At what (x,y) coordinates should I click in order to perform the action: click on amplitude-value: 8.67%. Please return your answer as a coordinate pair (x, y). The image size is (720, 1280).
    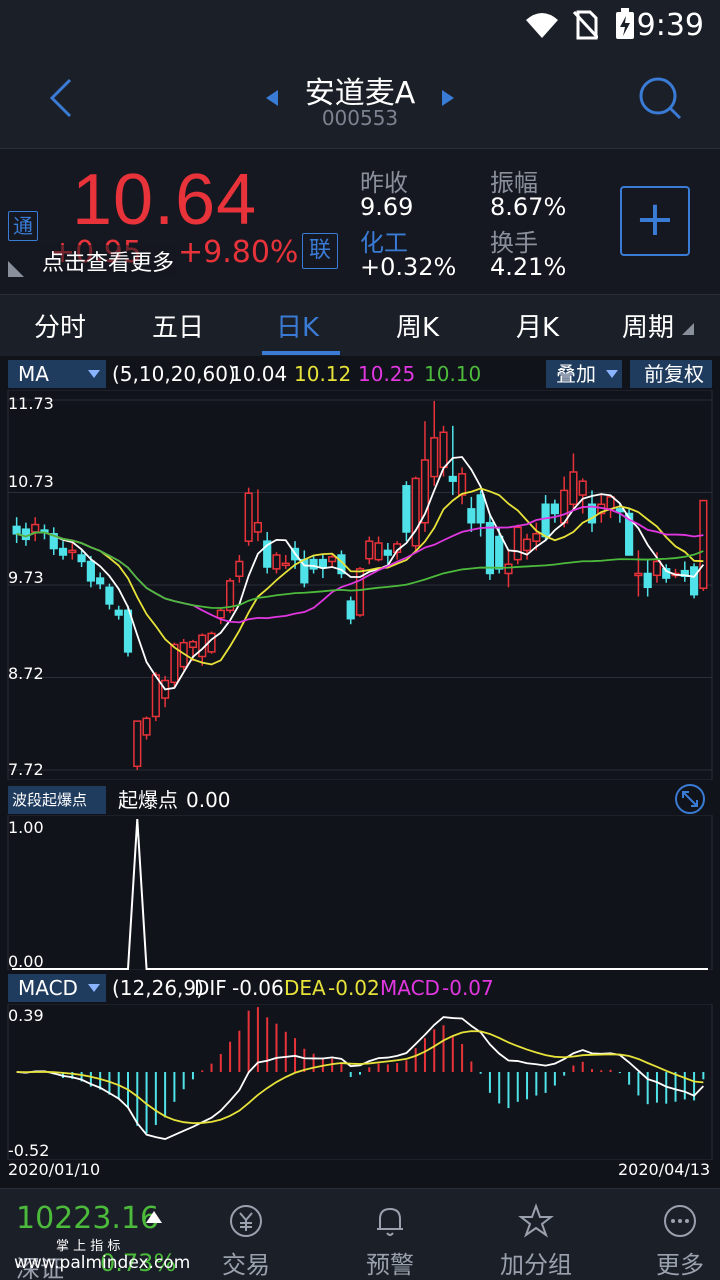
    Looking at the image, I should click on (528, 207).